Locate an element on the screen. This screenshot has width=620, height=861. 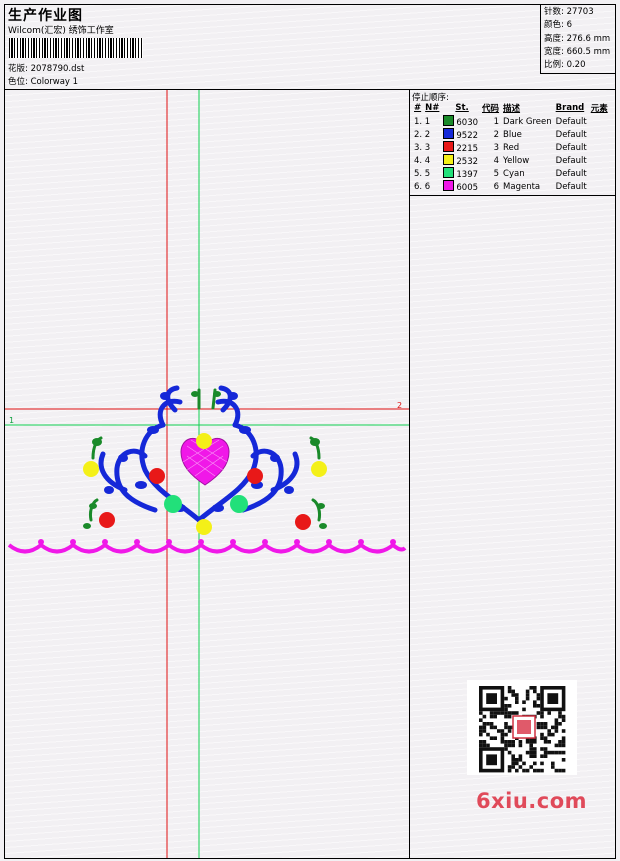
row-description: Yellow is located at coordinates (516, 160).